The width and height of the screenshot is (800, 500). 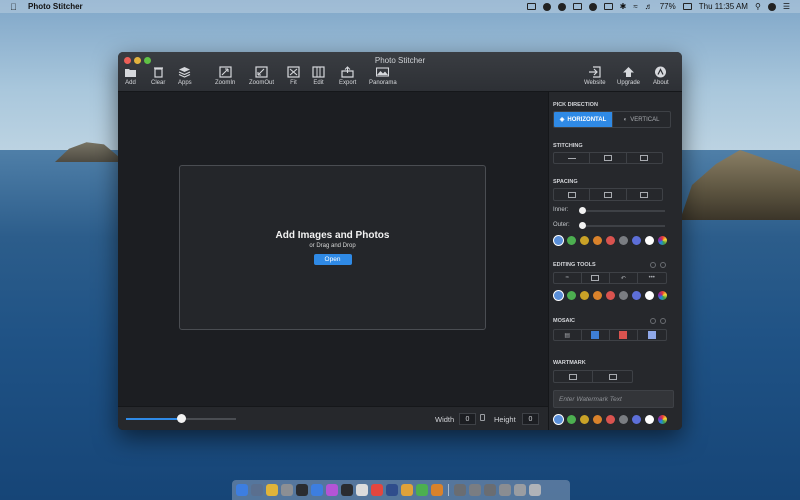 What do you see at coordinates (332, 259) in the screenshot?
I see `open-button: Open` at bounding box center [332, 259].